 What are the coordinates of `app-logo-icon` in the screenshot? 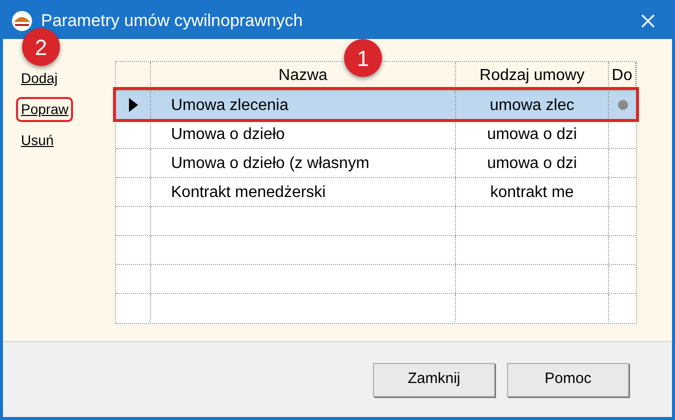 It's located at (22, 21).